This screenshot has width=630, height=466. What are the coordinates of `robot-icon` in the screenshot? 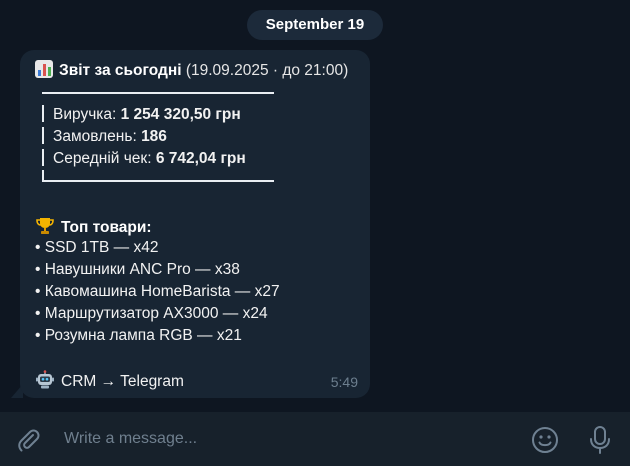 It's located at (45, 380).